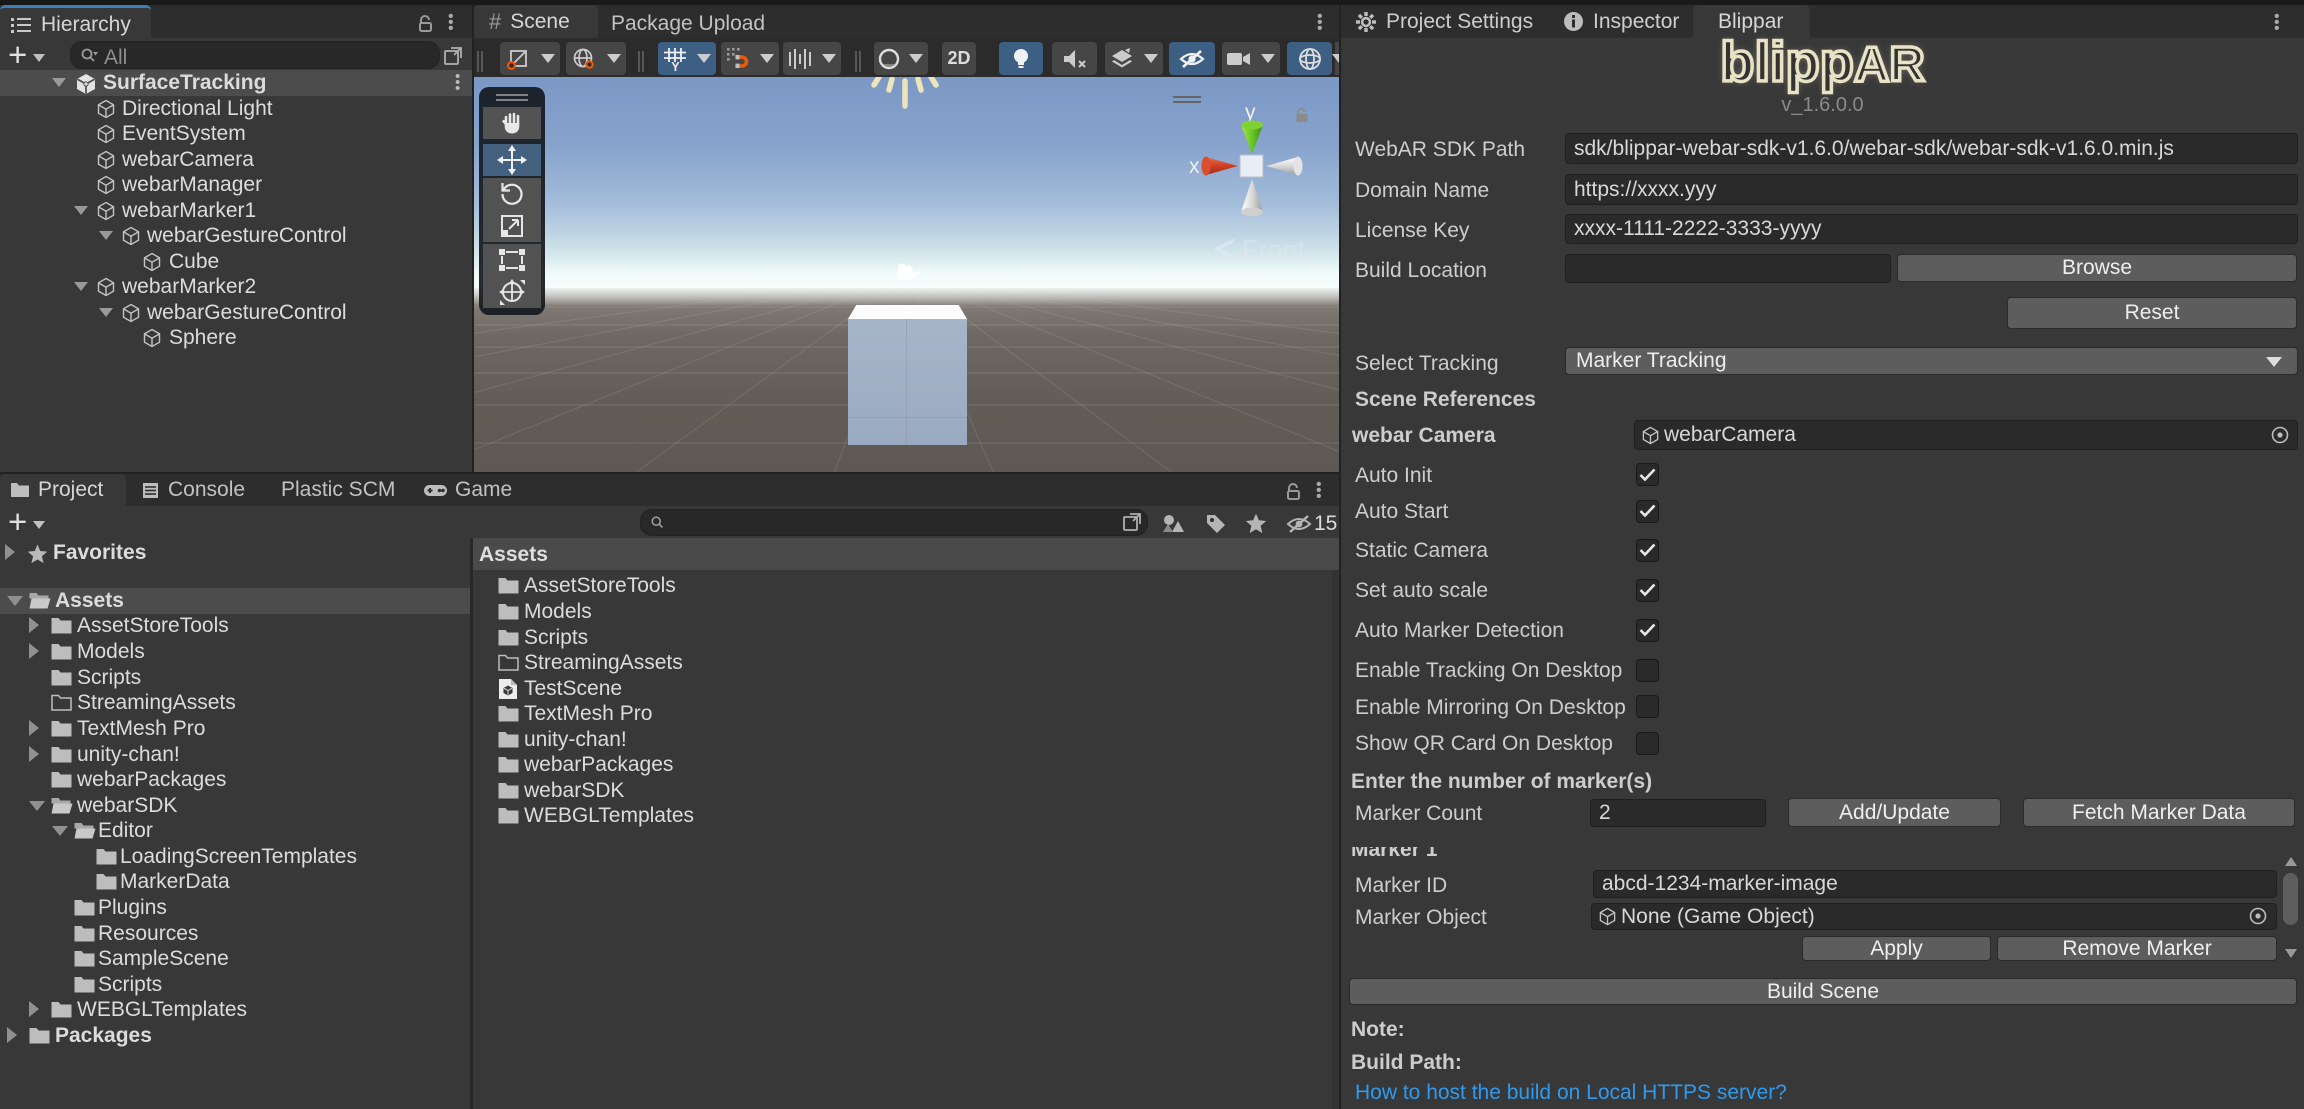  What do you see at coordinates (675, 66) in the screenshot?
I see `svg-text: Y` at bounding box center [675, 66].